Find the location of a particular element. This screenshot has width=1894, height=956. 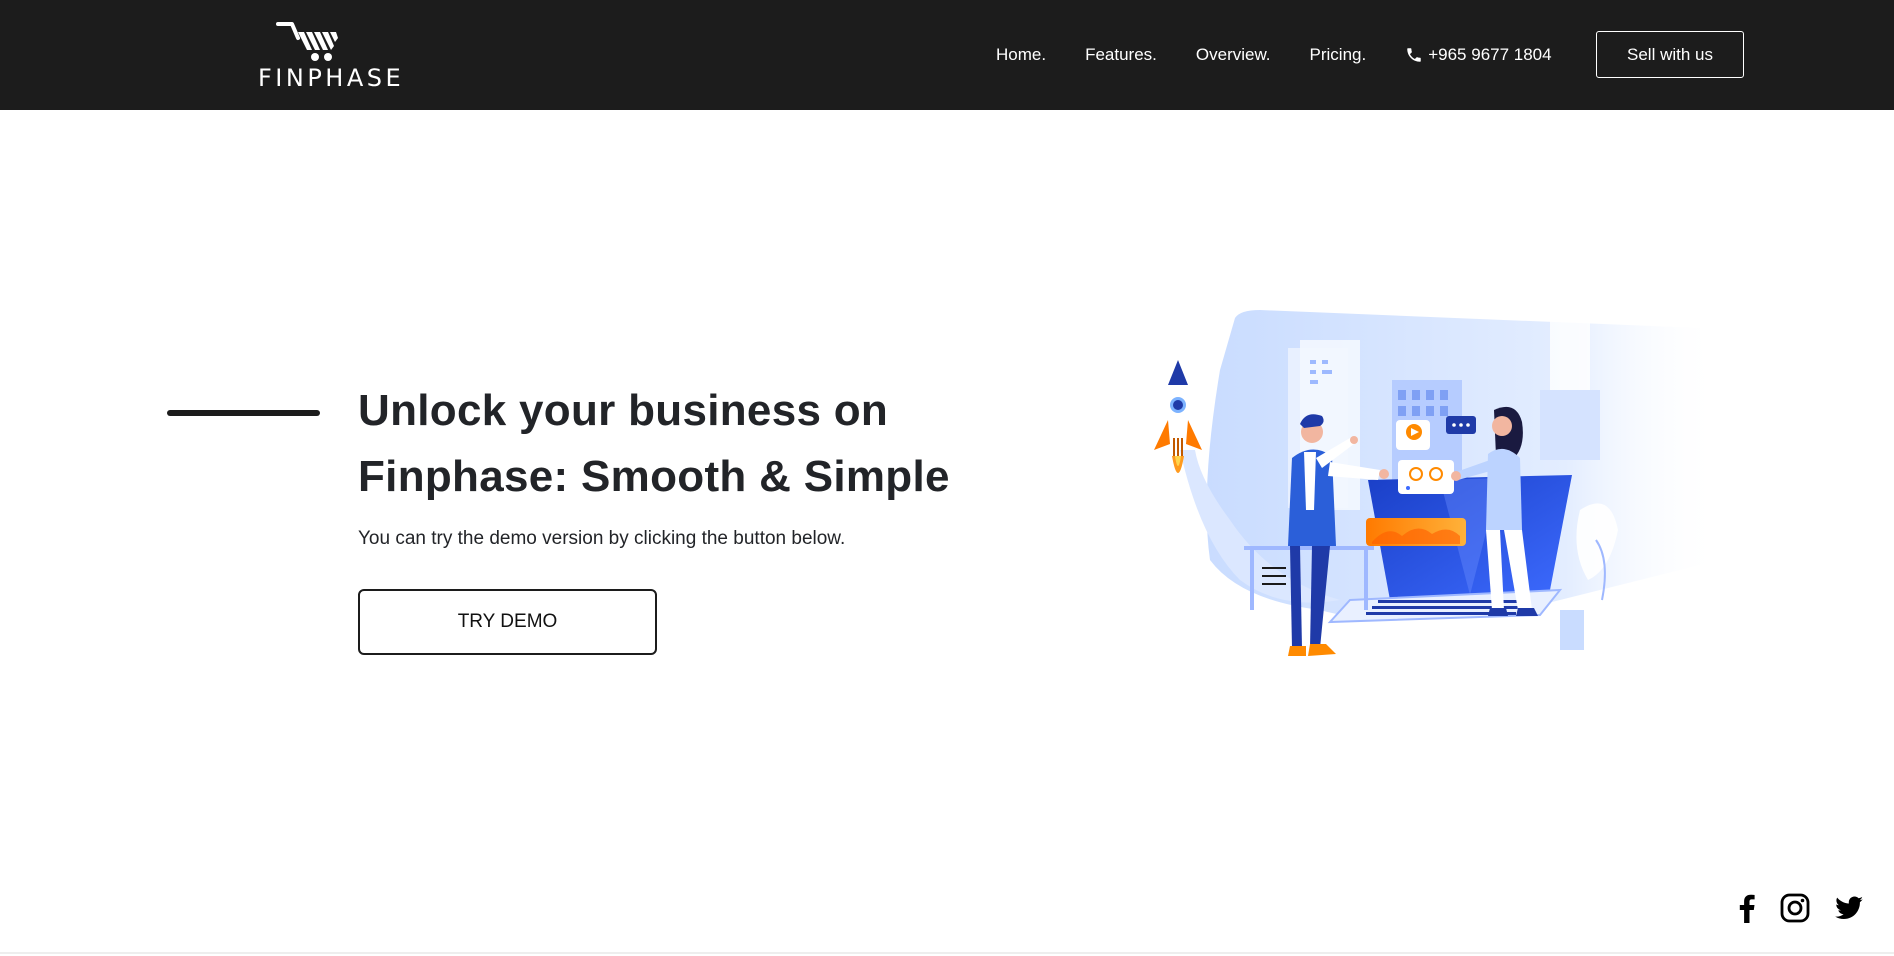

hero-illustration is located at coordinates (1437, 483).